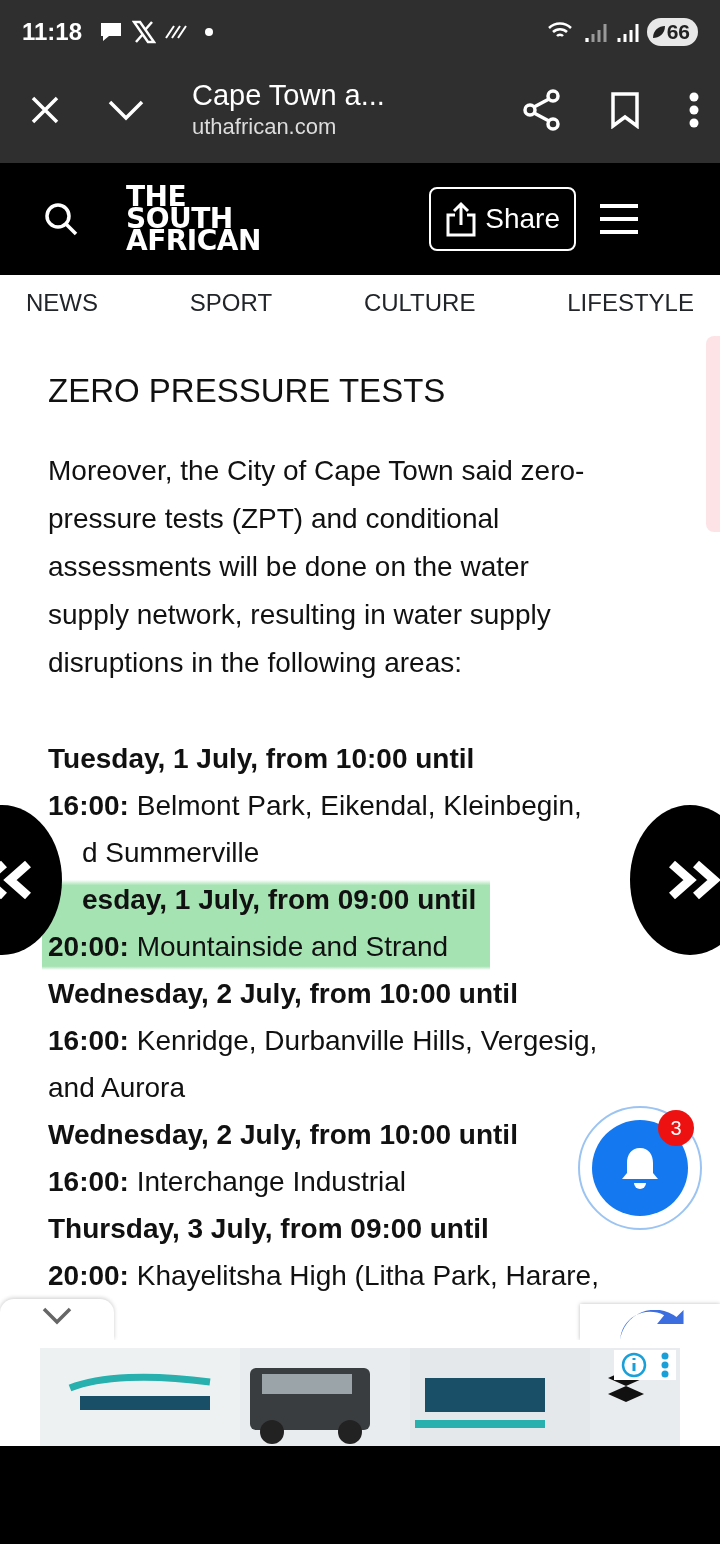 This screenshot has width=720, height=1544. I want to click on share-button: Share, so click(502, 219).